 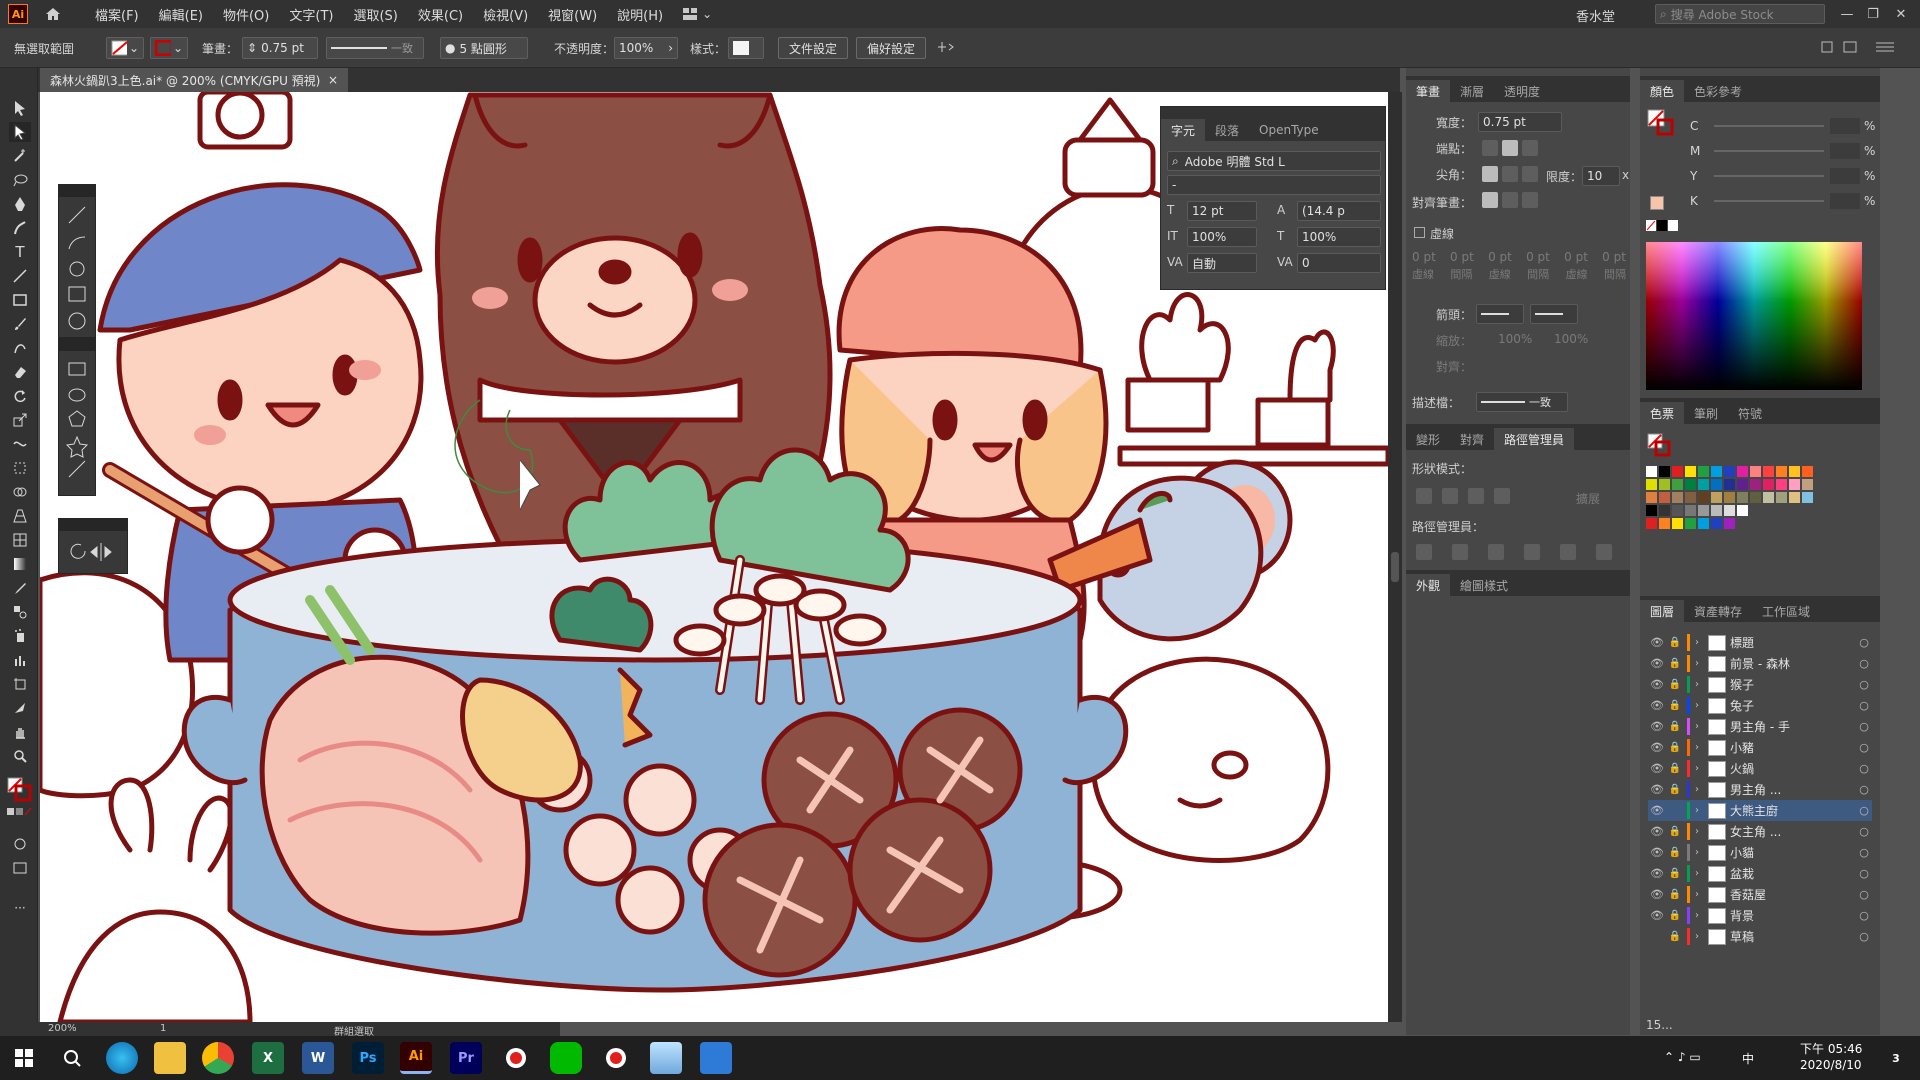 What do you see at coordinates (1793, 705) in the screenshot?
I see `layer-name: 兔子` at bounding box center [1793, 705].